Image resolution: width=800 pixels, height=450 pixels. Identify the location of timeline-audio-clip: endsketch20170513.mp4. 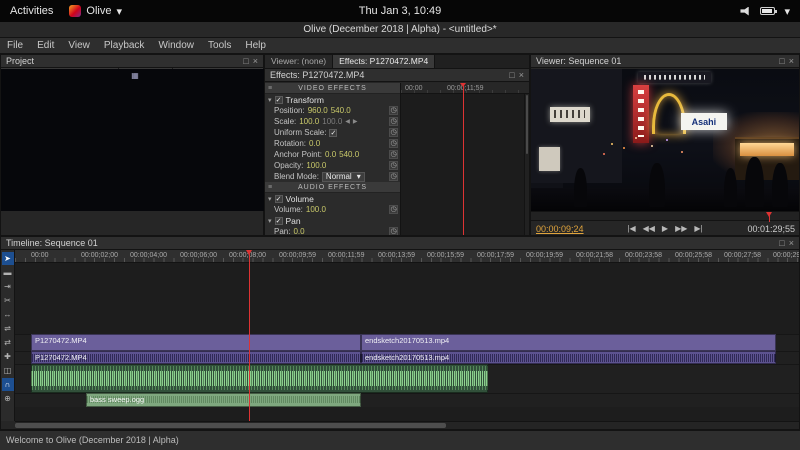
(568, 357).